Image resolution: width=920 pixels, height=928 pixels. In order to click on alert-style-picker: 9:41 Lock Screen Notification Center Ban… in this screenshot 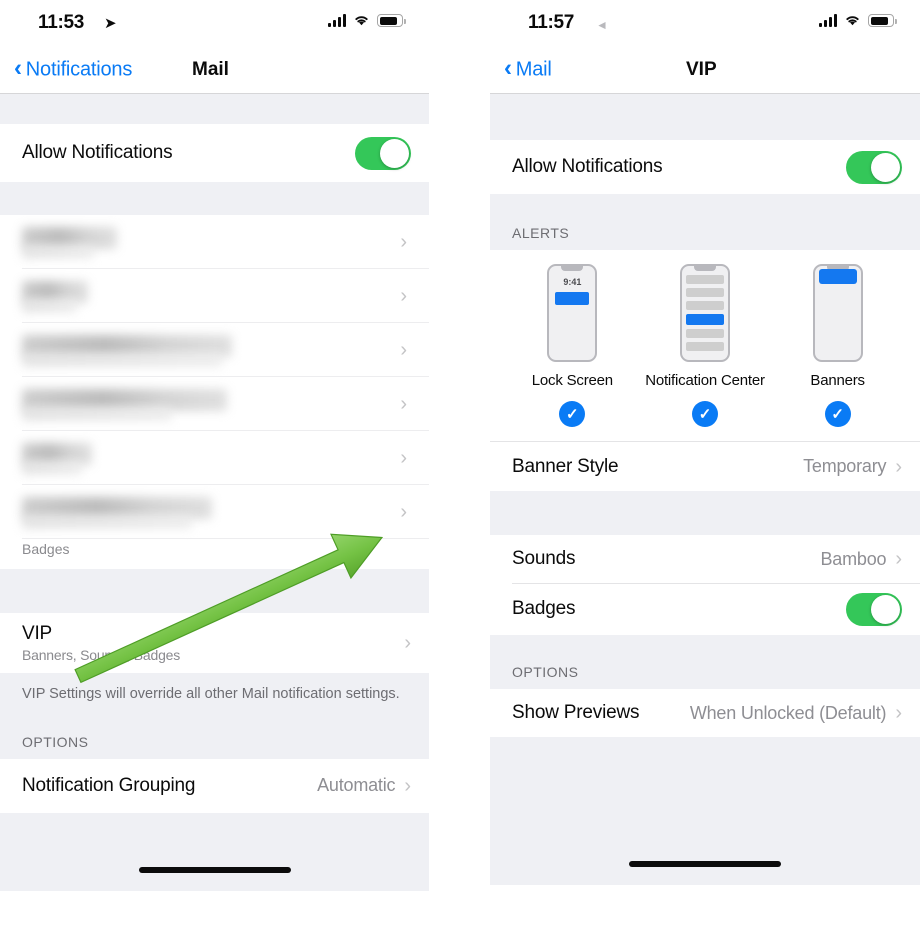, I will do `click(705, 322)`.